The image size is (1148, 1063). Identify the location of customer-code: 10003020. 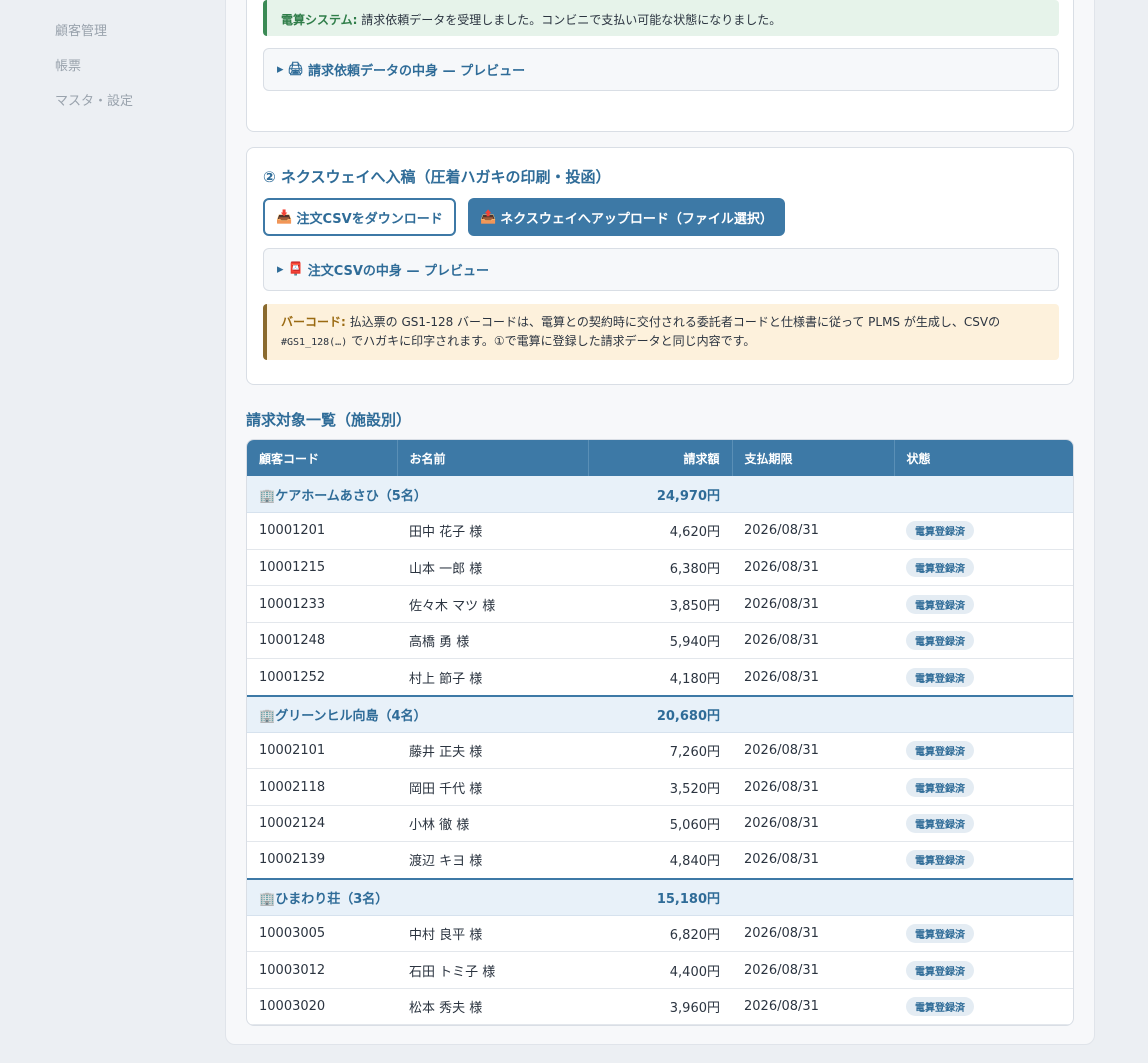
(322, 1007).